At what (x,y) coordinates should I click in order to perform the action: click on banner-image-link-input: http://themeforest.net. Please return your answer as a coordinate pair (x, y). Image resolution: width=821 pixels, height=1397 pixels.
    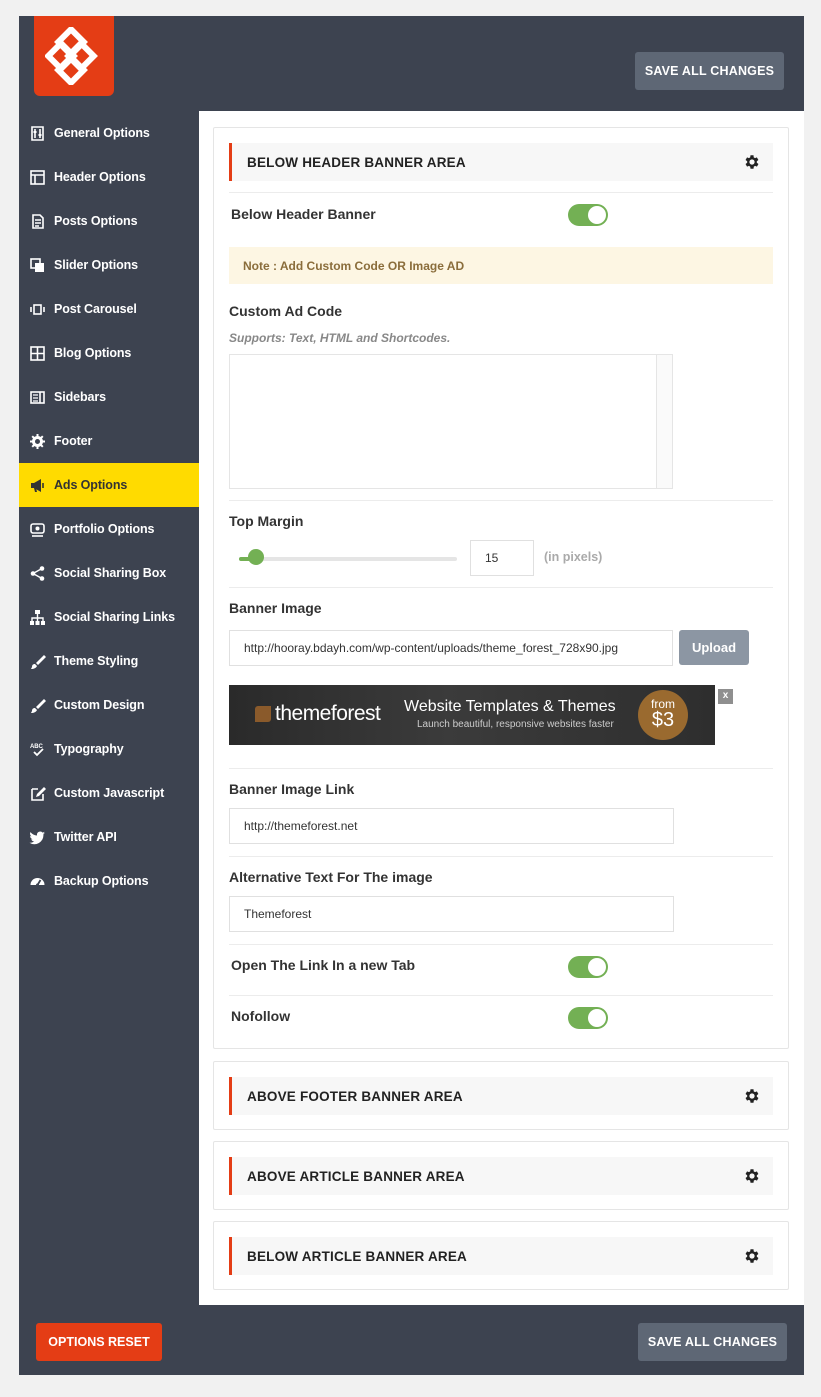
    Looking at the image, I should click on (451, 826).